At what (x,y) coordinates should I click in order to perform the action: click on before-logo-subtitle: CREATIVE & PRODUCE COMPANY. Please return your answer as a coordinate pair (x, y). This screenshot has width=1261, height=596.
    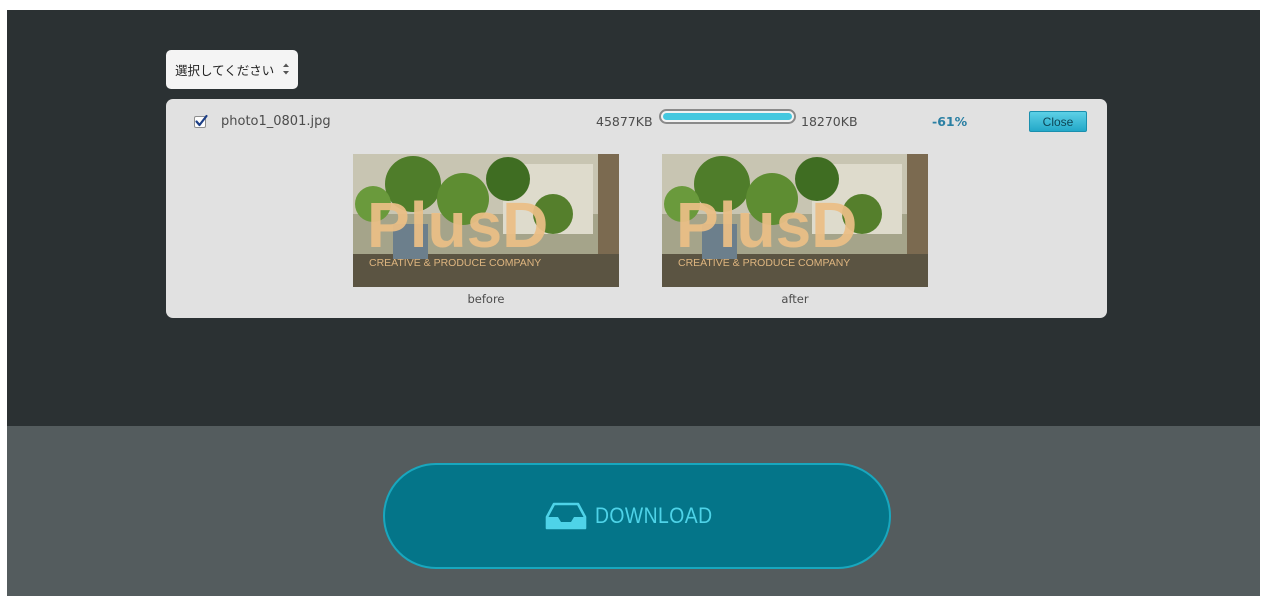
    Looking at the image, I should click on (455, 263).